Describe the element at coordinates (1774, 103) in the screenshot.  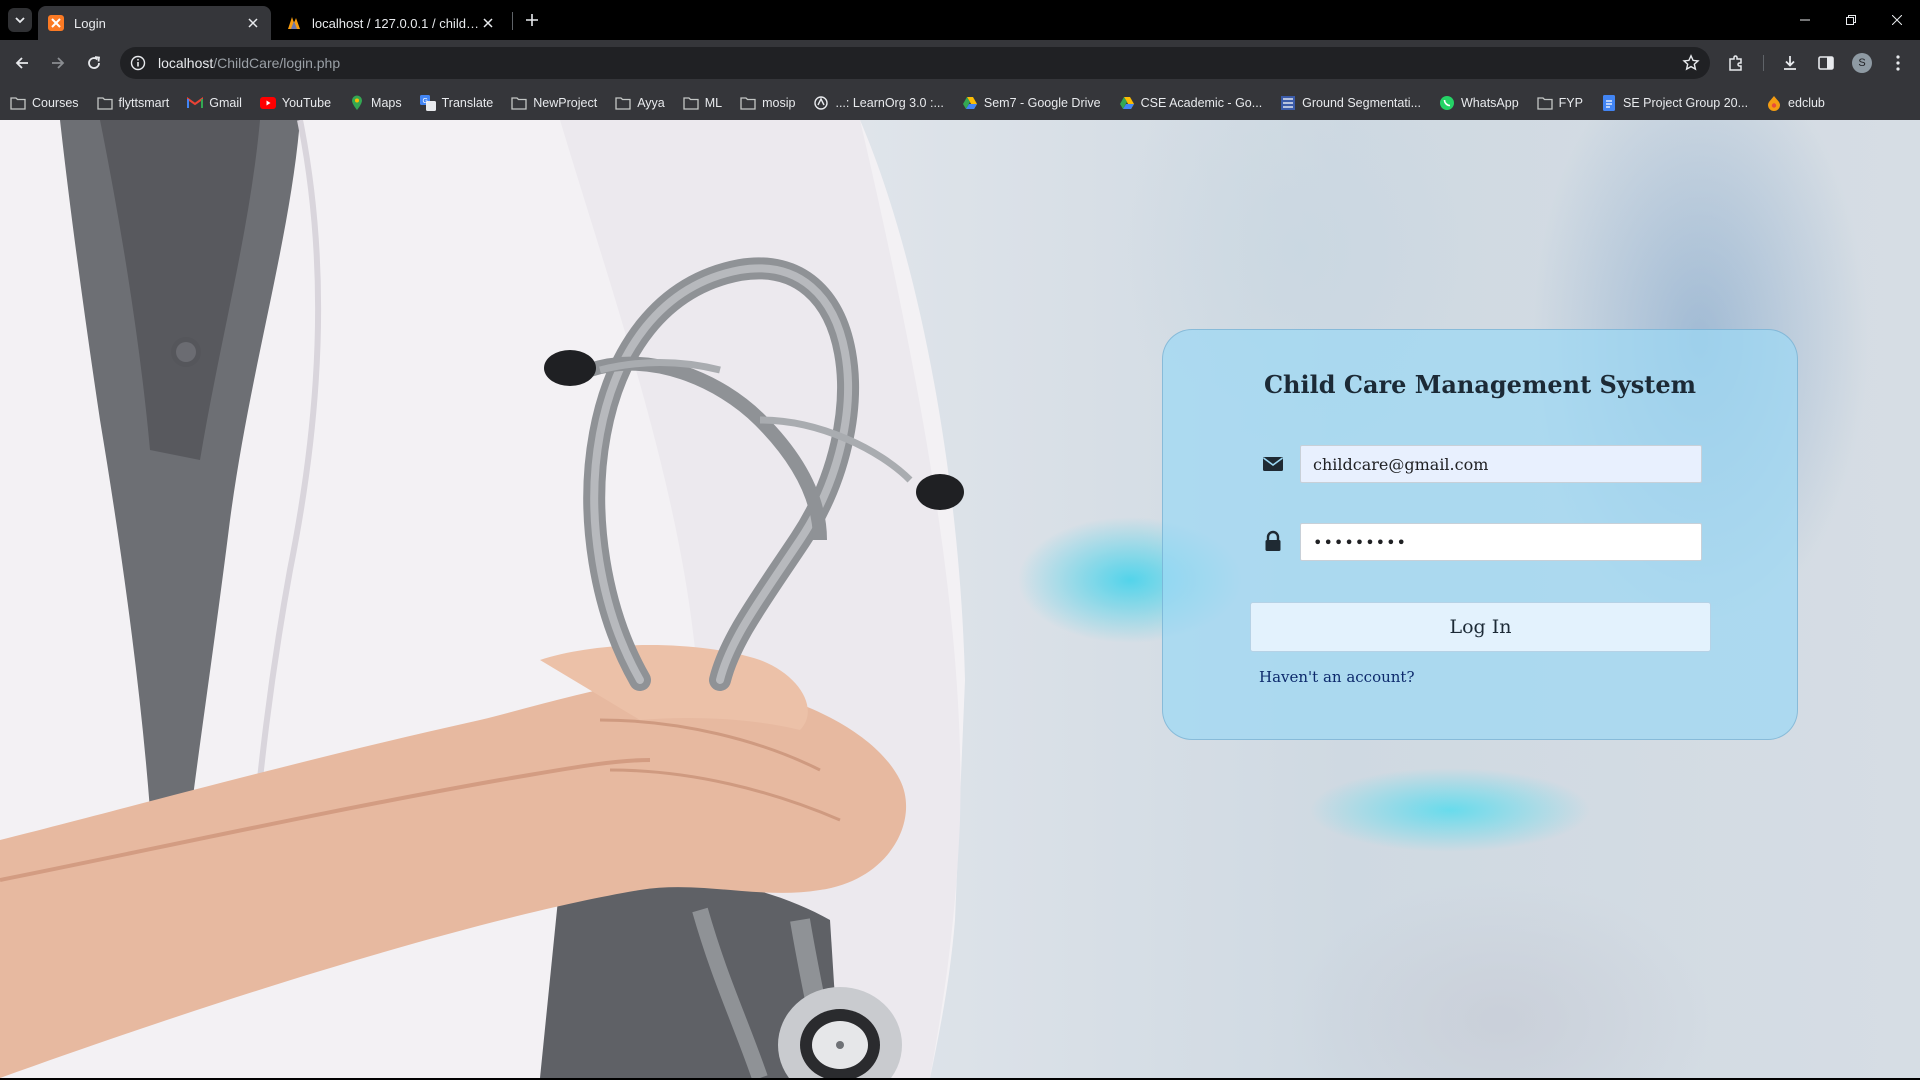
I see `edclub-icon` at that location.